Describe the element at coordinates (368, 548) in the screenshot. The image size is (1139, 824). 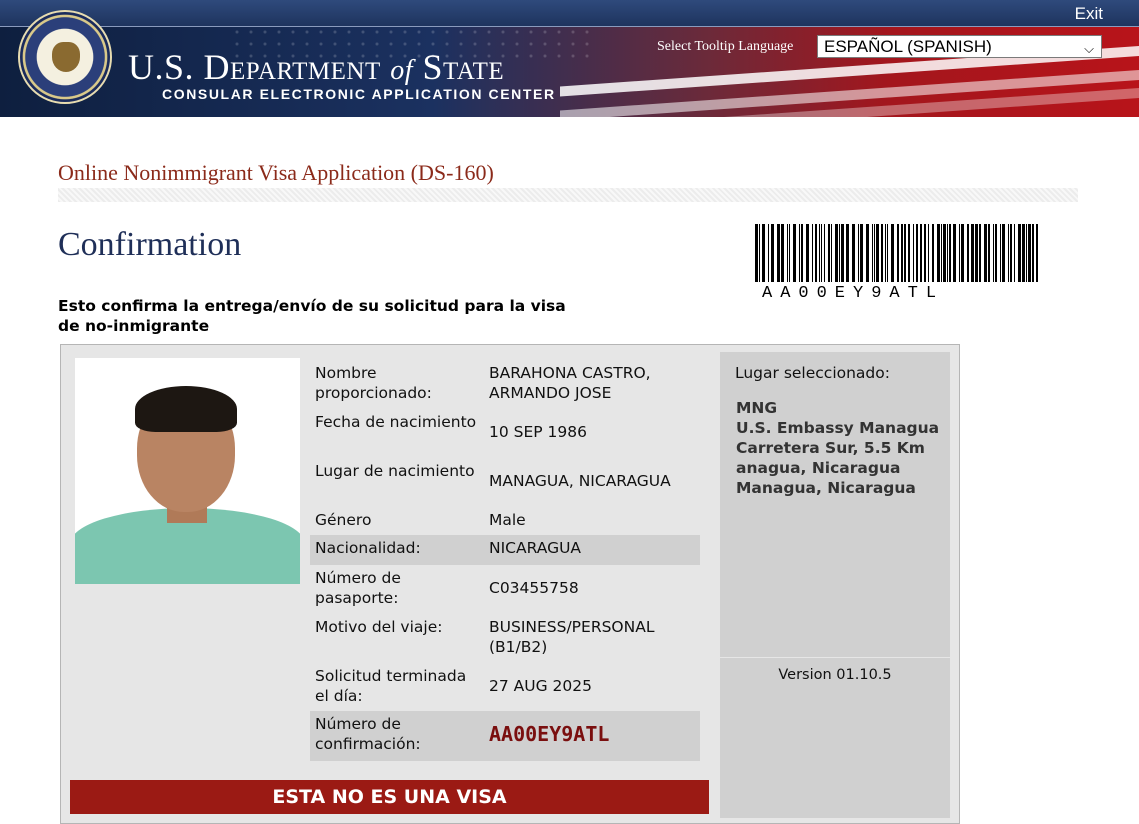
I see `info-label: Nacionalidad:` at that location.